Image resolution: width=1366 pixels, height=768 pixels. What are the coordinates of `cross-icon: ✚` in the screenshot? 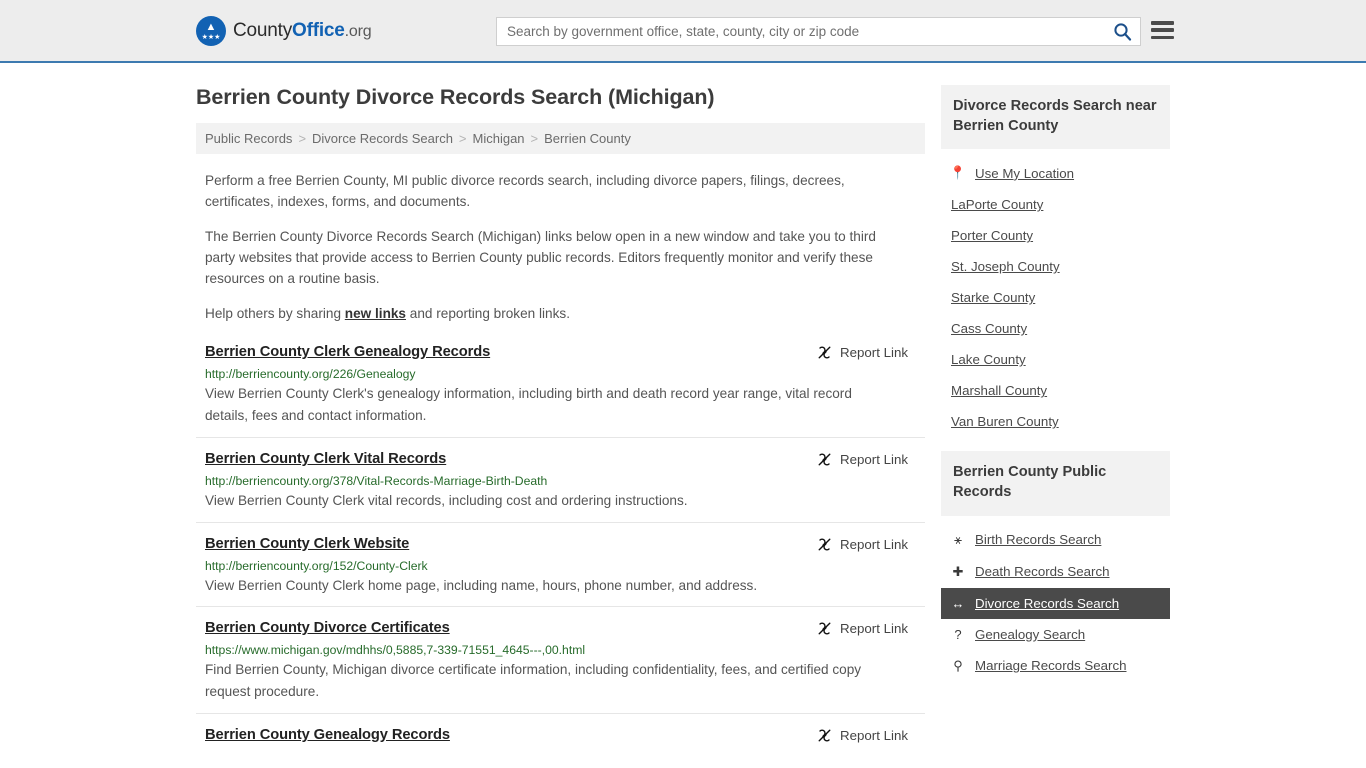 It's located at (958, 571).